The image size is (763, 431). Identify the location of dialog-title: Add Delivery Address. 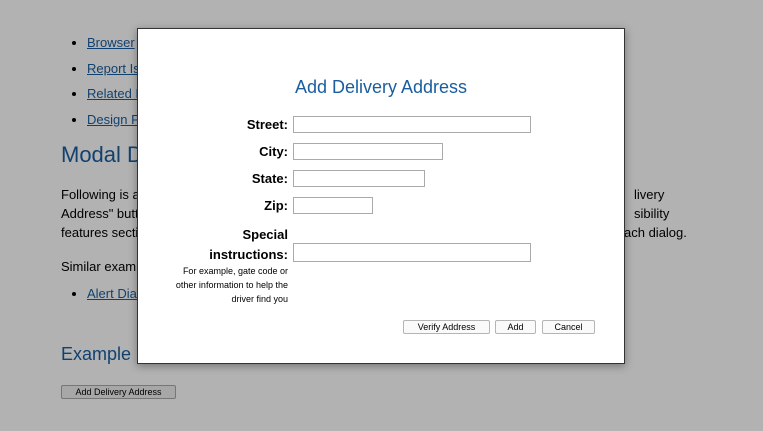
(381, 87).